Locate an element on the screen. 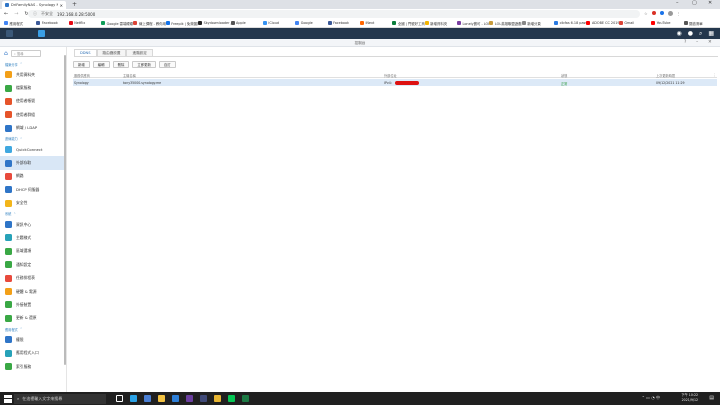  sidebar-item-user: 使用者帳號 is located at coordinates (33, 101).